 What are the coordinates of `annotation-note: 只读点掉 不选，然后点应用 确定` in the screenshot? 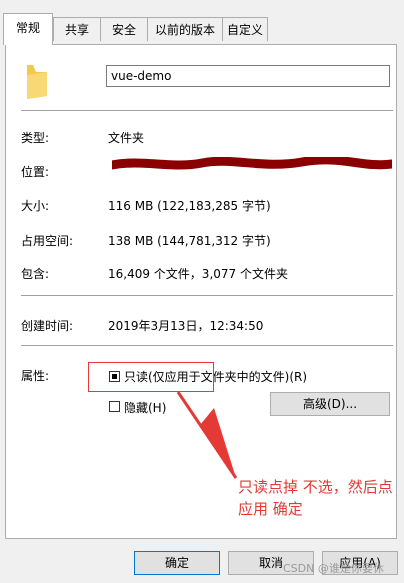 It's located at (315, 498).